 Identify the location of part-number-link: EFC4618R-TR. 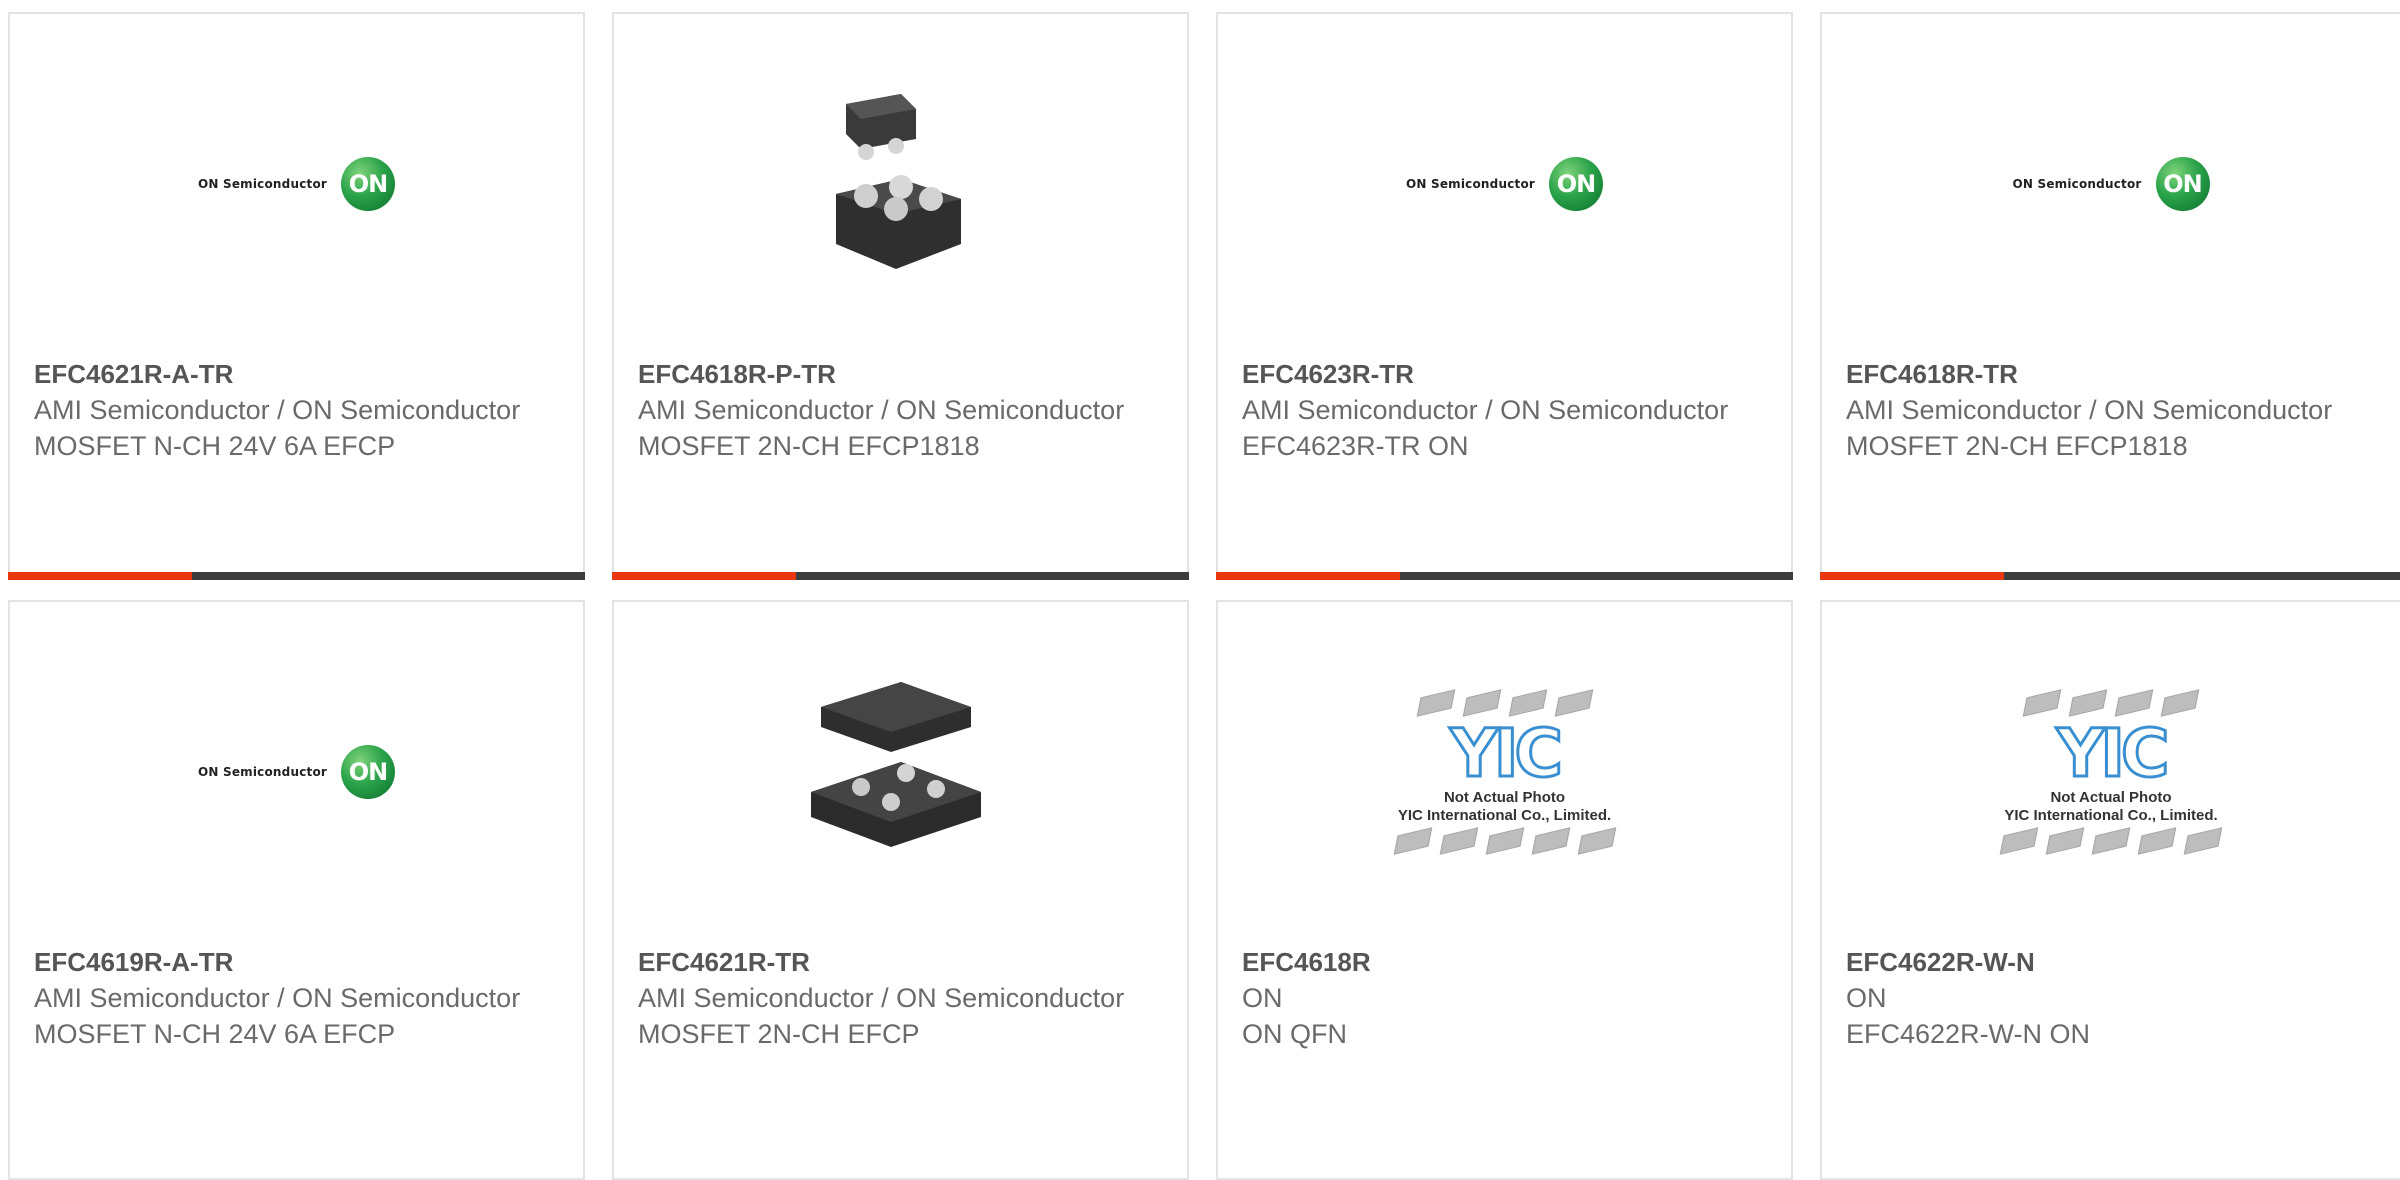
(2113, 374).